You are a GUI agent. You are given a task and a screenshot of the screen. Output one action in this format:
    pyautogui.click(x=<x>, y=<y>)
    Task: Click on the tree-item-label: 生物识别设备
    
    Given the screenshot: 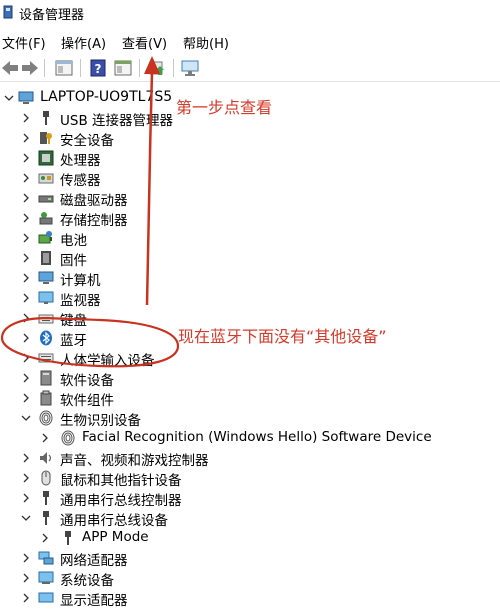 What is the action you would take?
    pyautogui.click(x=100, y=421)
    